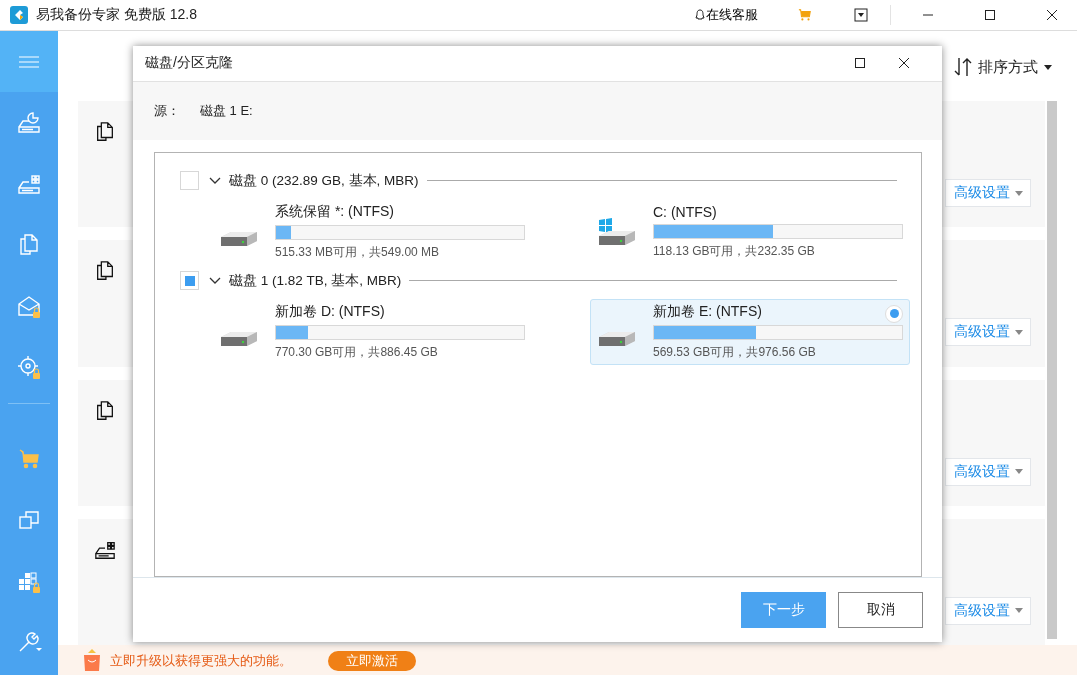 This screenshot has width=1077, height=675. What do you see at coordinates (315, 280) in the screenshot?
I see `disk-label: 磁盘 1 (1.82 TB, 基本, MBR)` at bounding box center [315, 280].